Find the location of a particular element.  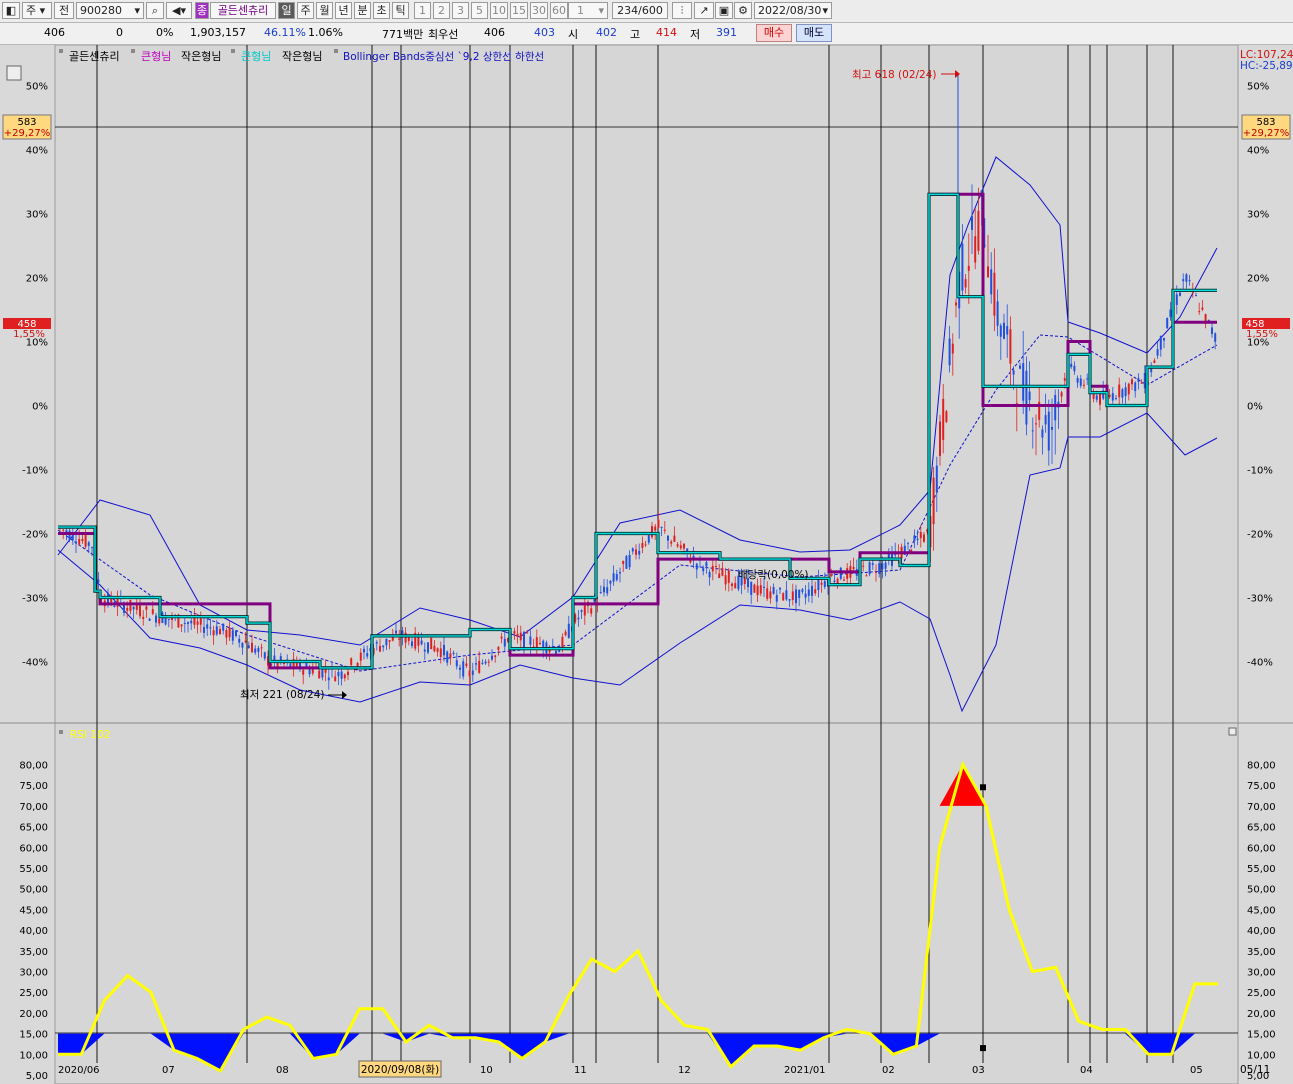

period-tab: 분 is located at coordinates (362, 10).